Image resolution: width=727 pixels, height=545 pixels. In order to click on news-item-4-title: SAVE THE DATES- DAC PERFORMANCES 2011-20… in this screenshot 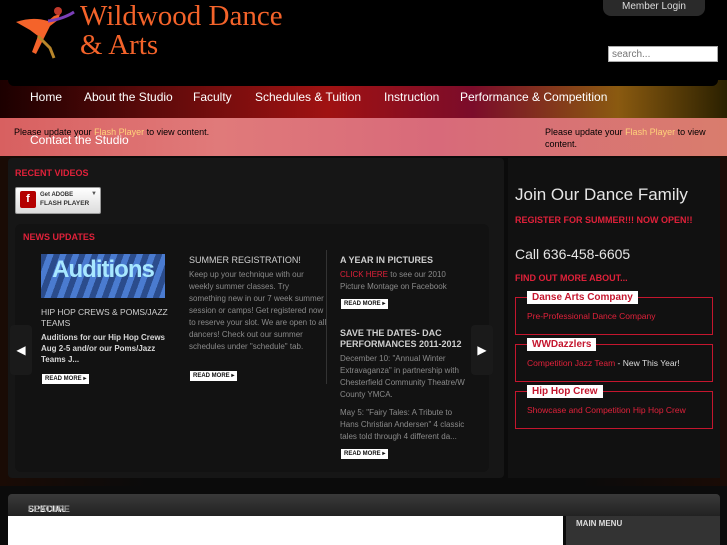, I will do `click(407, 339)`.